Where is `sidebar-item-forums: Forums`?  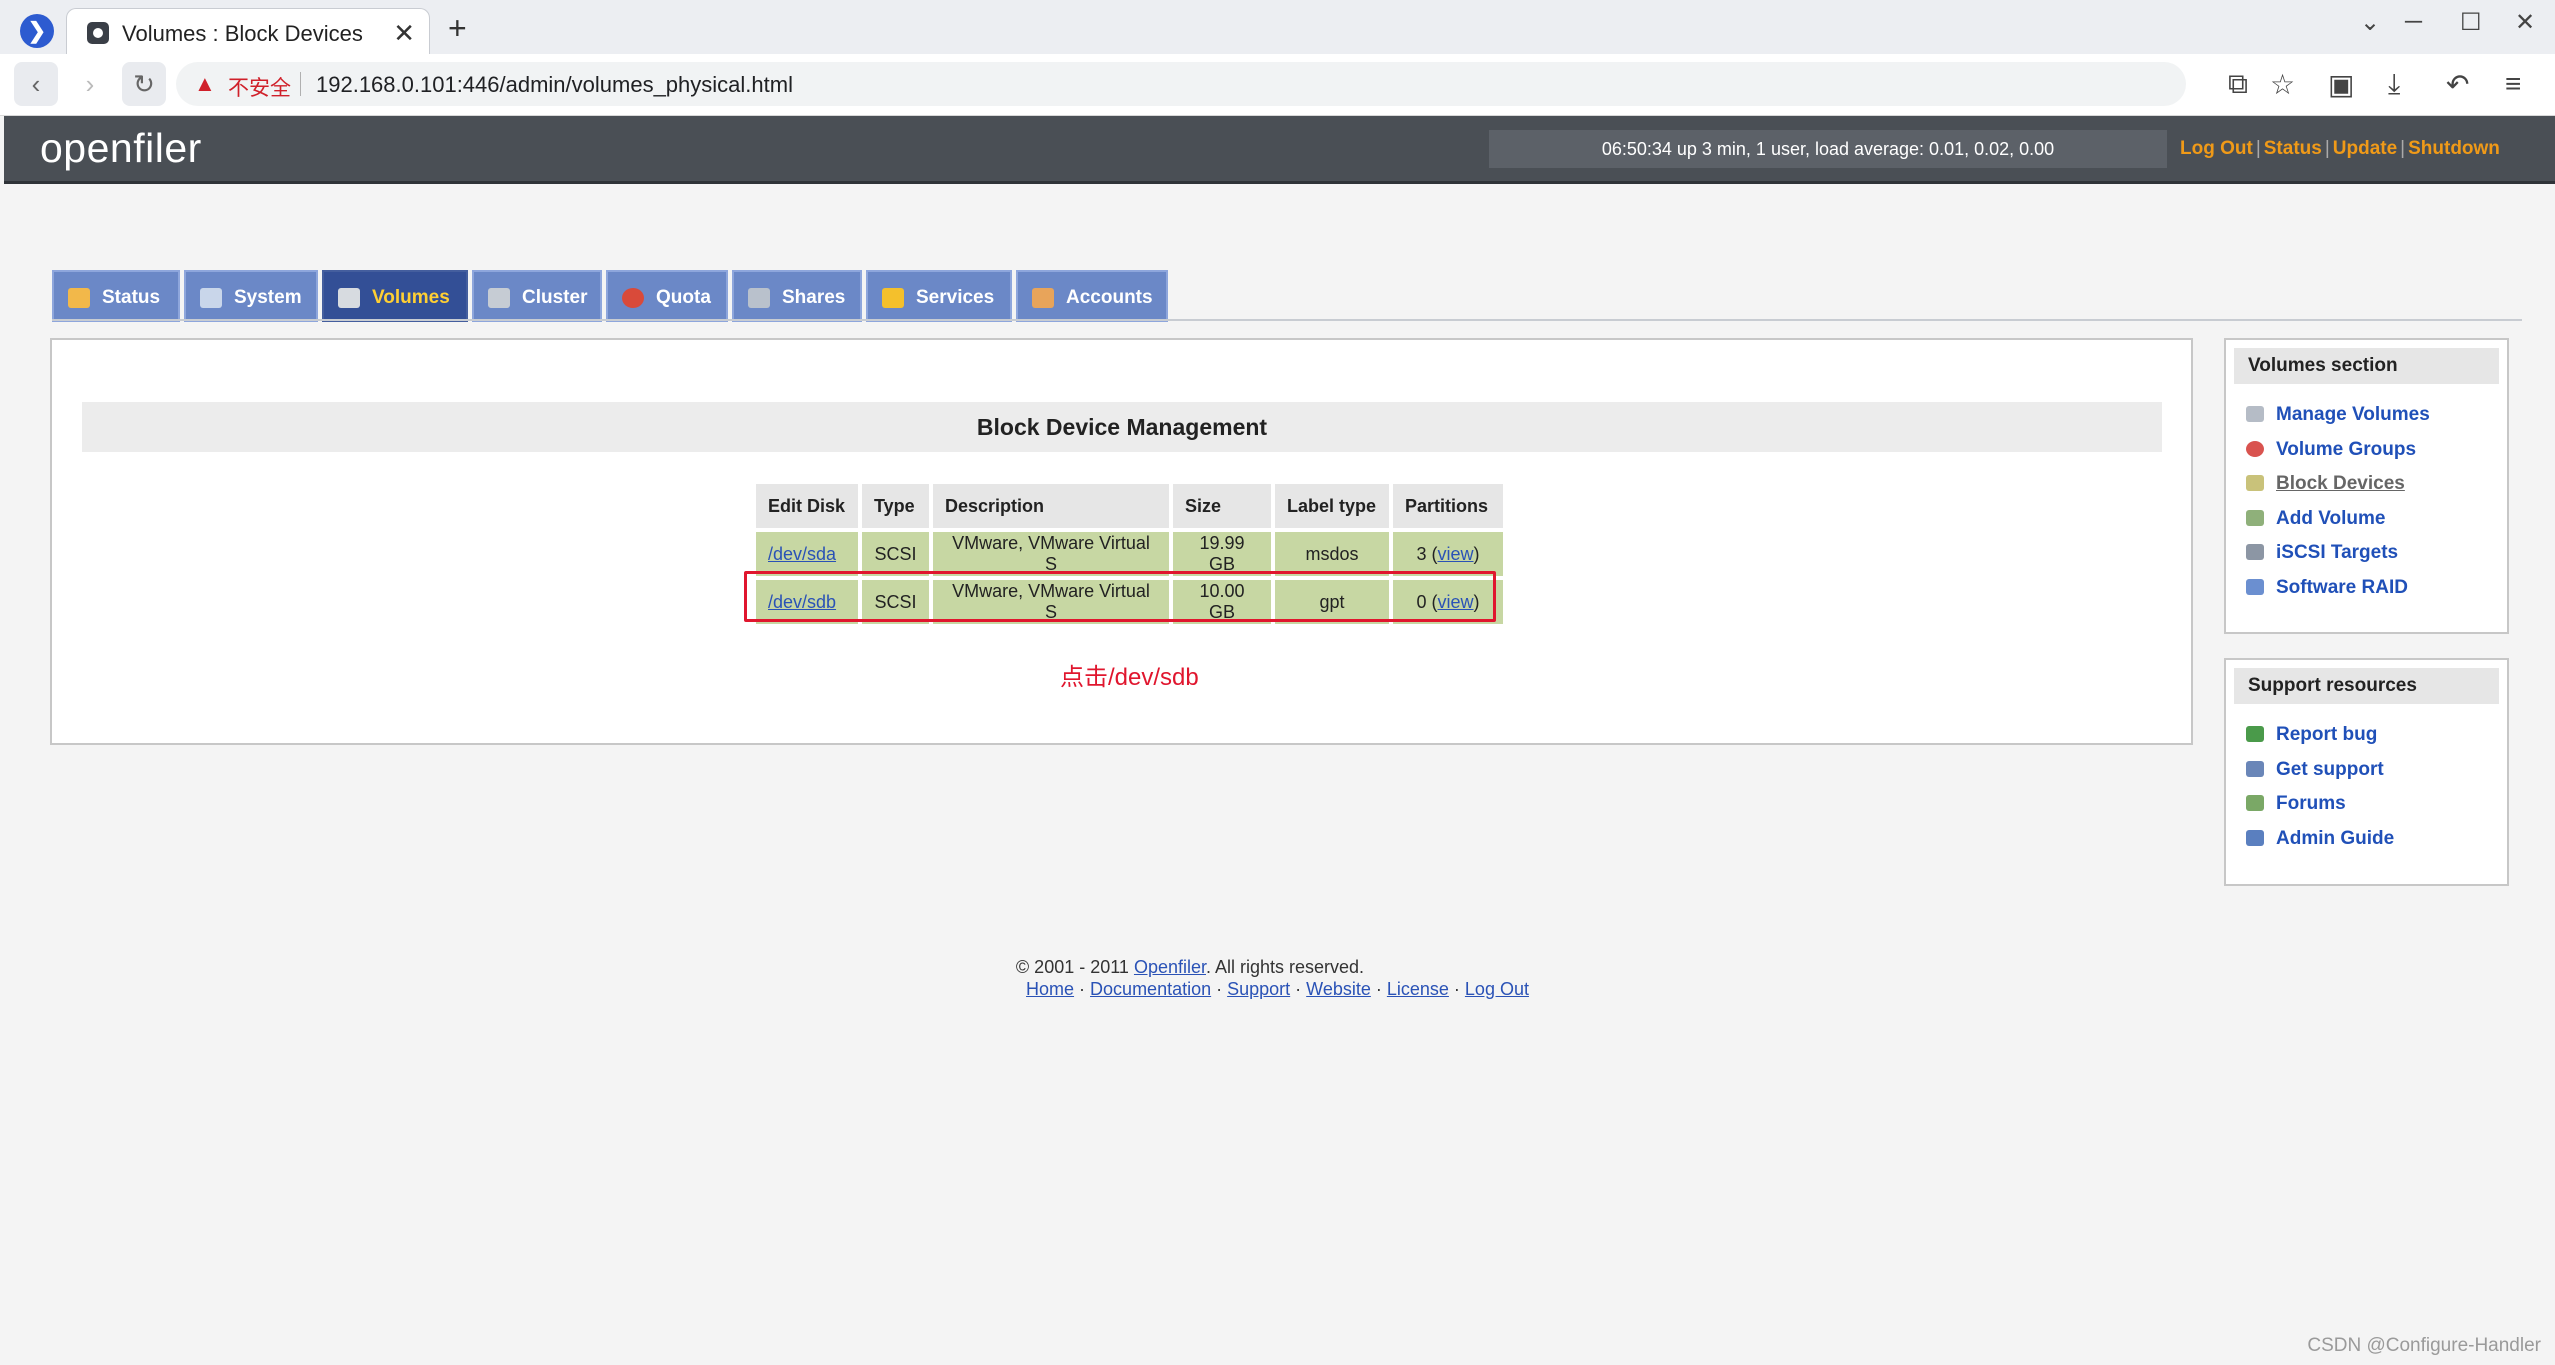 sidebar-item-forums: Forums is located at coordinates (2376, 804).